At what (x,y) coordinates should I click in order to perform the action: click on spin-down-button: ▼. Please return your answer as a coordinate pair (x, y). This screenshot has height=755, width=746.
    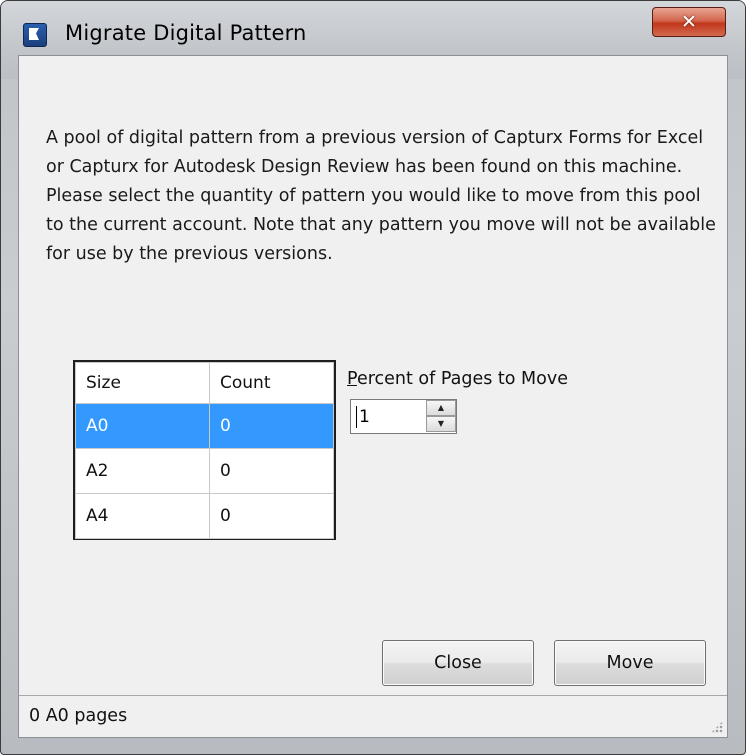
    Looking at the image, I should click on (441, 424).